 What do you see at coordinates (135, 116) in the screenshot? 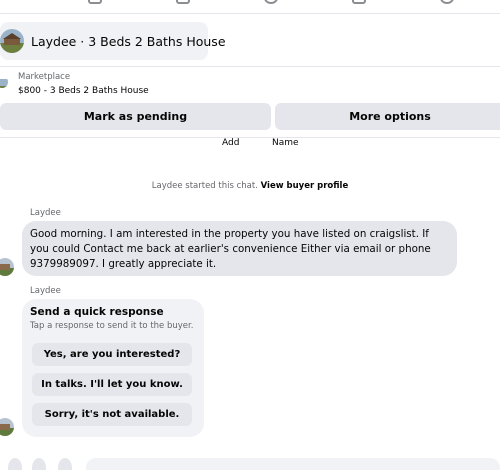
I see `mark-as-pending-button: Mark as pending` at bounding box center [135, 116].